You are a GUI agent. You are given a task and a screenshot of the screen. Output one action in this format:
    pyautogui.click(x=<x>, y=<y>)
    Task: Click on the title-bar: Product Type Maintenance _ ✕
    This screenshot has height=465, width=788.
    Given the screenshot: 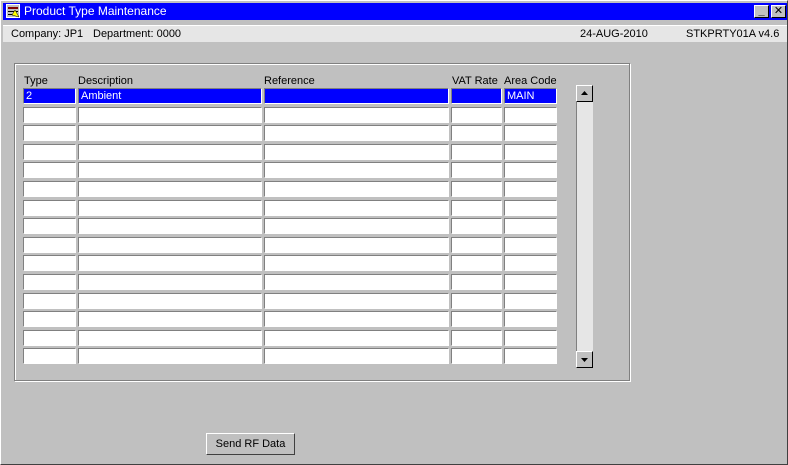 What is the action you would take?
    pyautogui.click(x=395, y=11)
    